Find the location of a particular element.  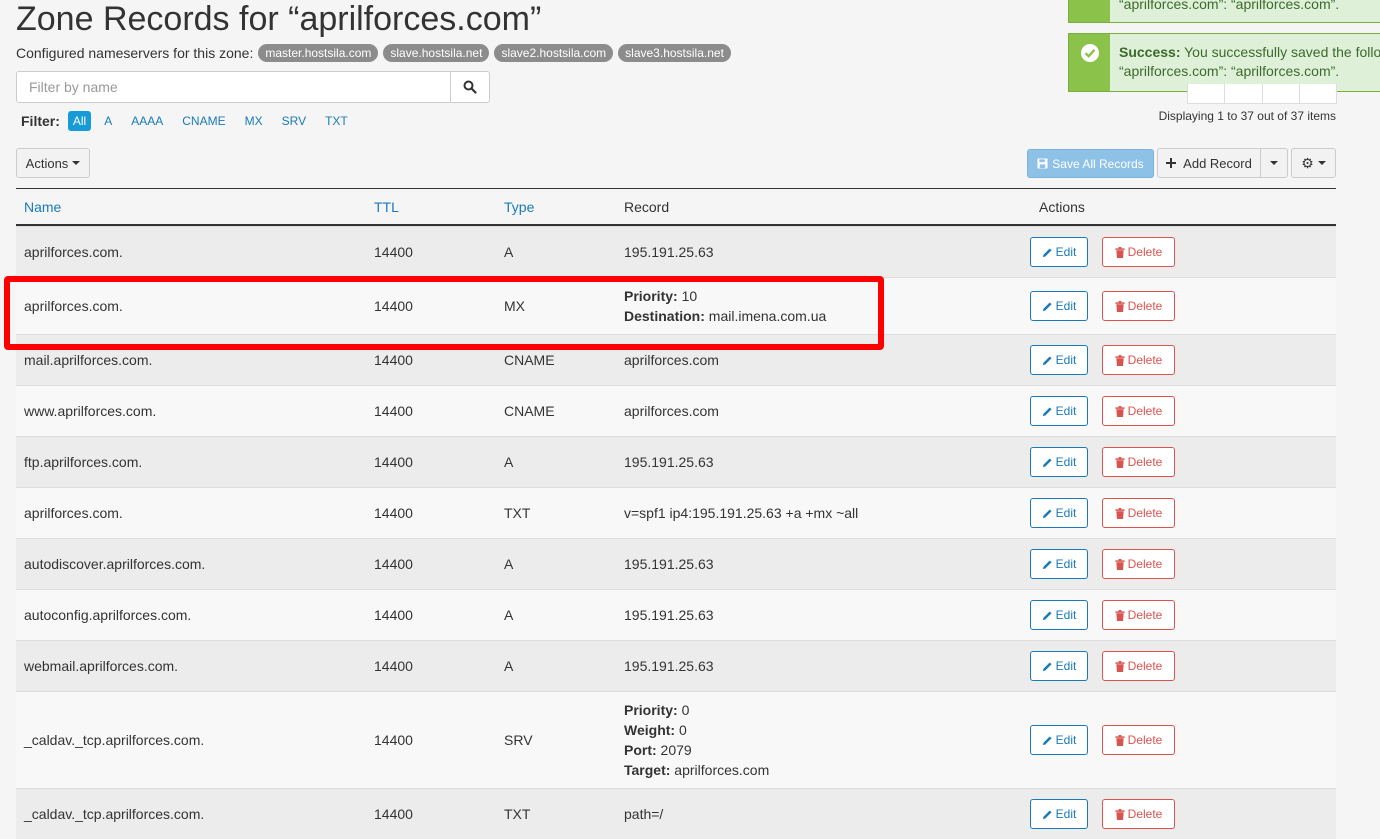

filter-srv: SRV is located at coordinates (294, 121).